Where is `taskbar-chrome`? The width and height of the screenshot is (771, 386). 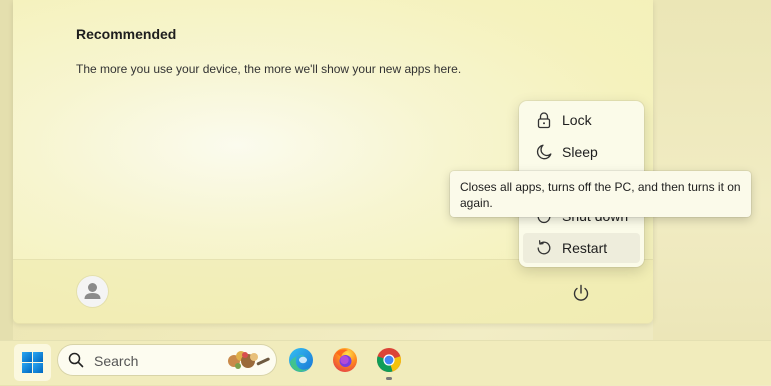 taskbar-chrome is located at coordinates (389, 360).